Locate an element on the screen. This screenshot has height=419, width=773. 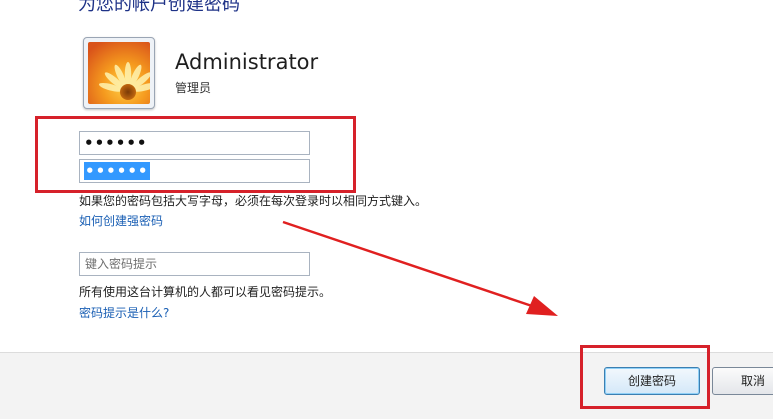
password-hint-help-link: 密码提示是什么? is located at coordinates (124, 312).